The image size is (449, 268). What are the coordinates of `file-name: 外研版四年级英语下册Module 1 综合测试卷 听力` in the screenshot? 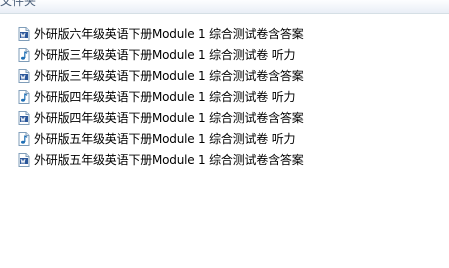 It's located at (165, 96).